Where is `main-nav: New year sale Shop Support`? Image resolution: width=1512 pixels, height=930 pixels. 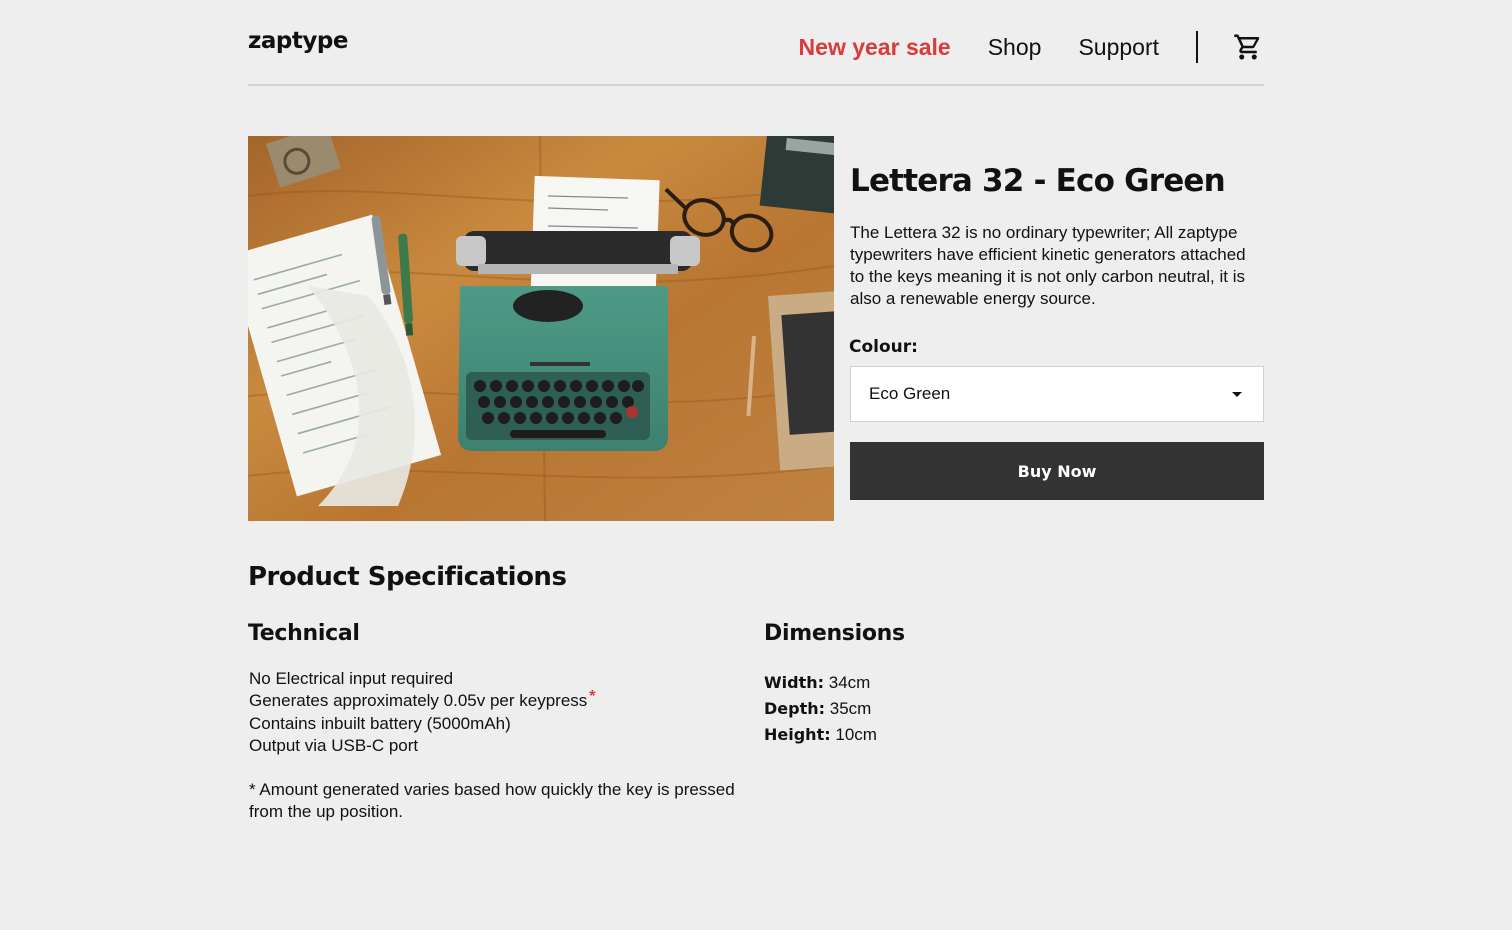 main-nav: New year sale Shop Support is located at coordinates (1031, 47).